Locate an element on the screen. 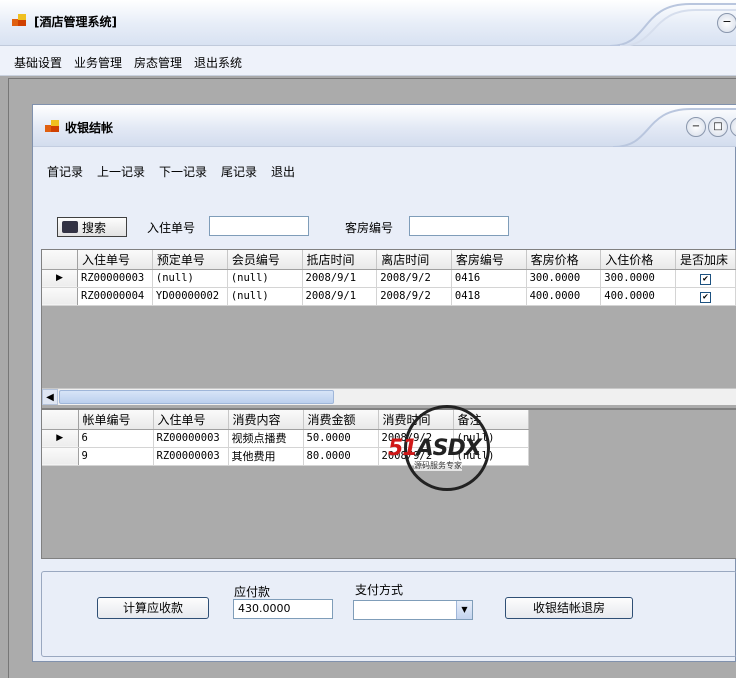 The height and width of the screenshot is (678, 736). checkout-panel: 计算应收款 应付款 430.0000 支付方式 ▼ 收银结帐退房 is located at coordinates (388, 614).